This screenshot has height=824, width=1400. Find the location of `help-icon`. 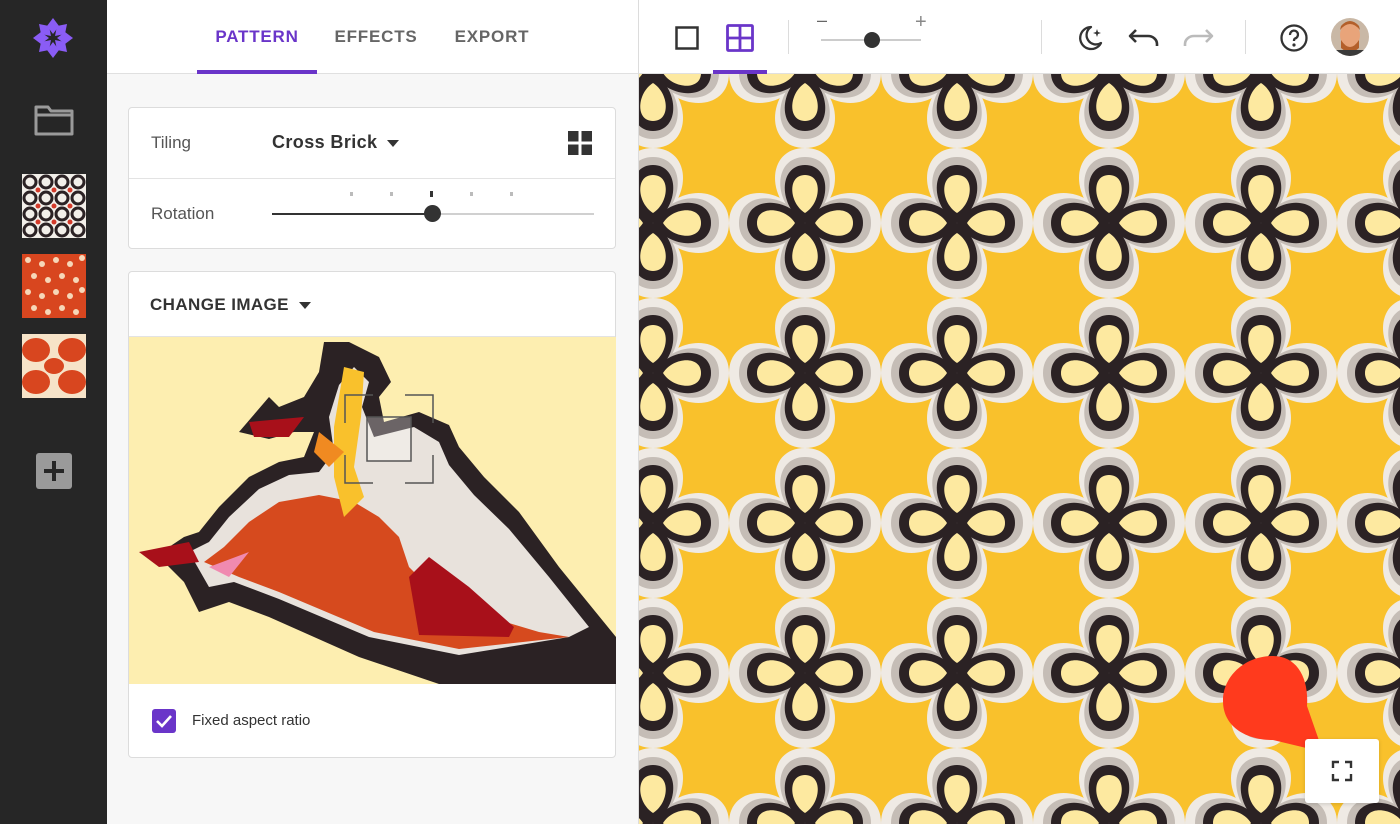

help-icon is located at coordinates (1294, 38).